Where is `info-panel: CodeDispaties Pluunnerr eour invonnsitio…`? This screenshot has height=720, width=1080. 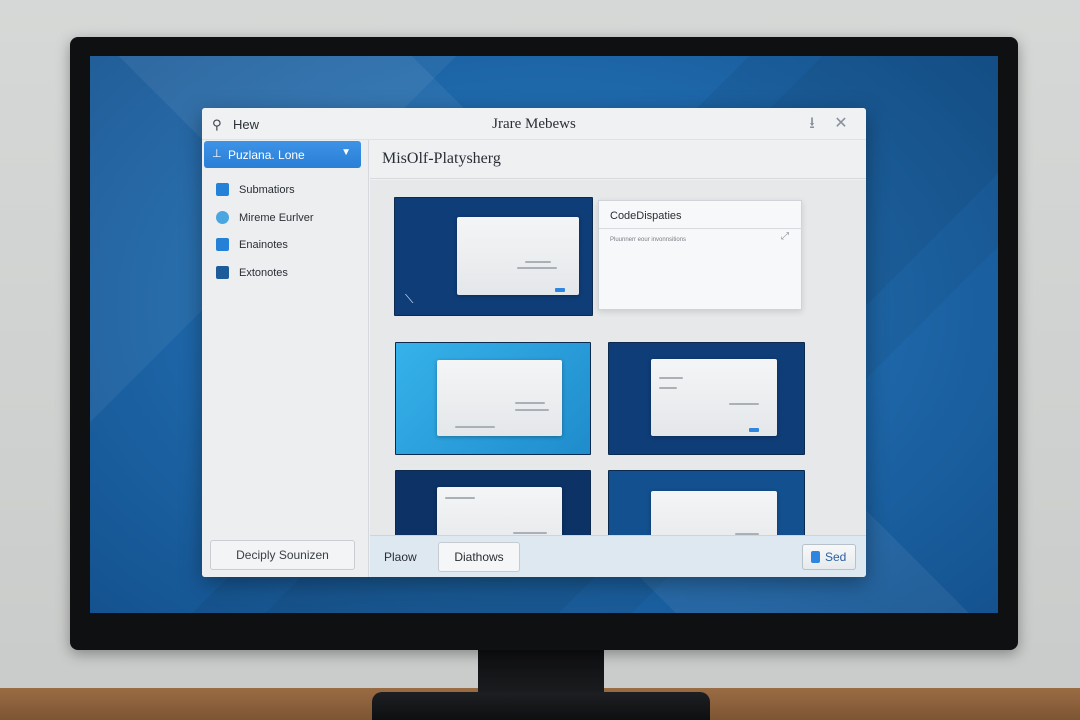
info-panel: CodeDispaties Pluunnerr eour invonnsitio… is located at coordinates (700, 255).